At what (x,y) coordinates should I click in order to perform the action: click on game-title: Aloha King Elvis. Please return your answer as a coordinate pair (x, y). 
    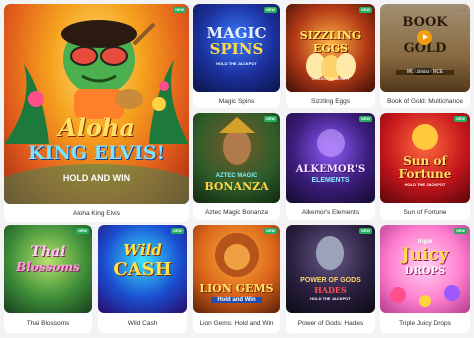
    Looking at the image, I should click on (96, 213).